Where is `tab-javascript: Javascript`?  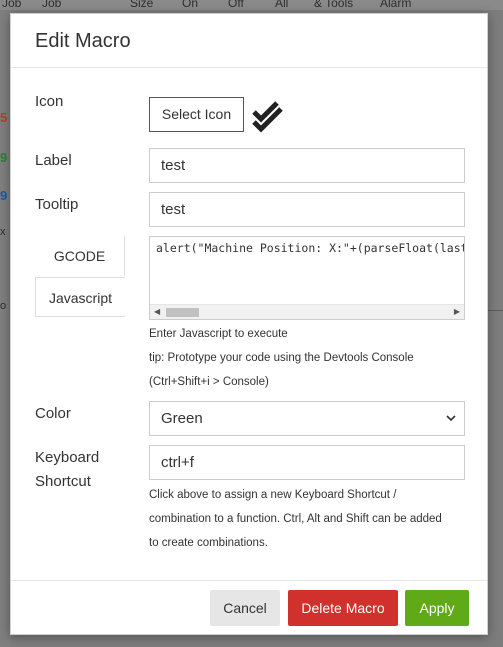 tab-javascript: Javascript is located at coordinates (80, 297).